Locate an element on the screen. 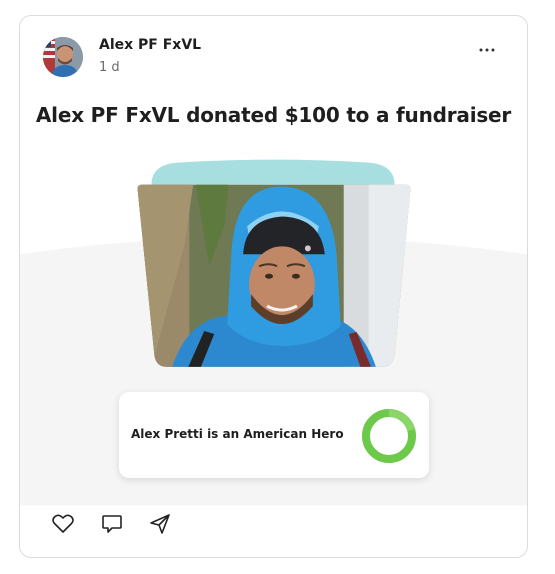  comment-icon is located at coordinates (112, 524).